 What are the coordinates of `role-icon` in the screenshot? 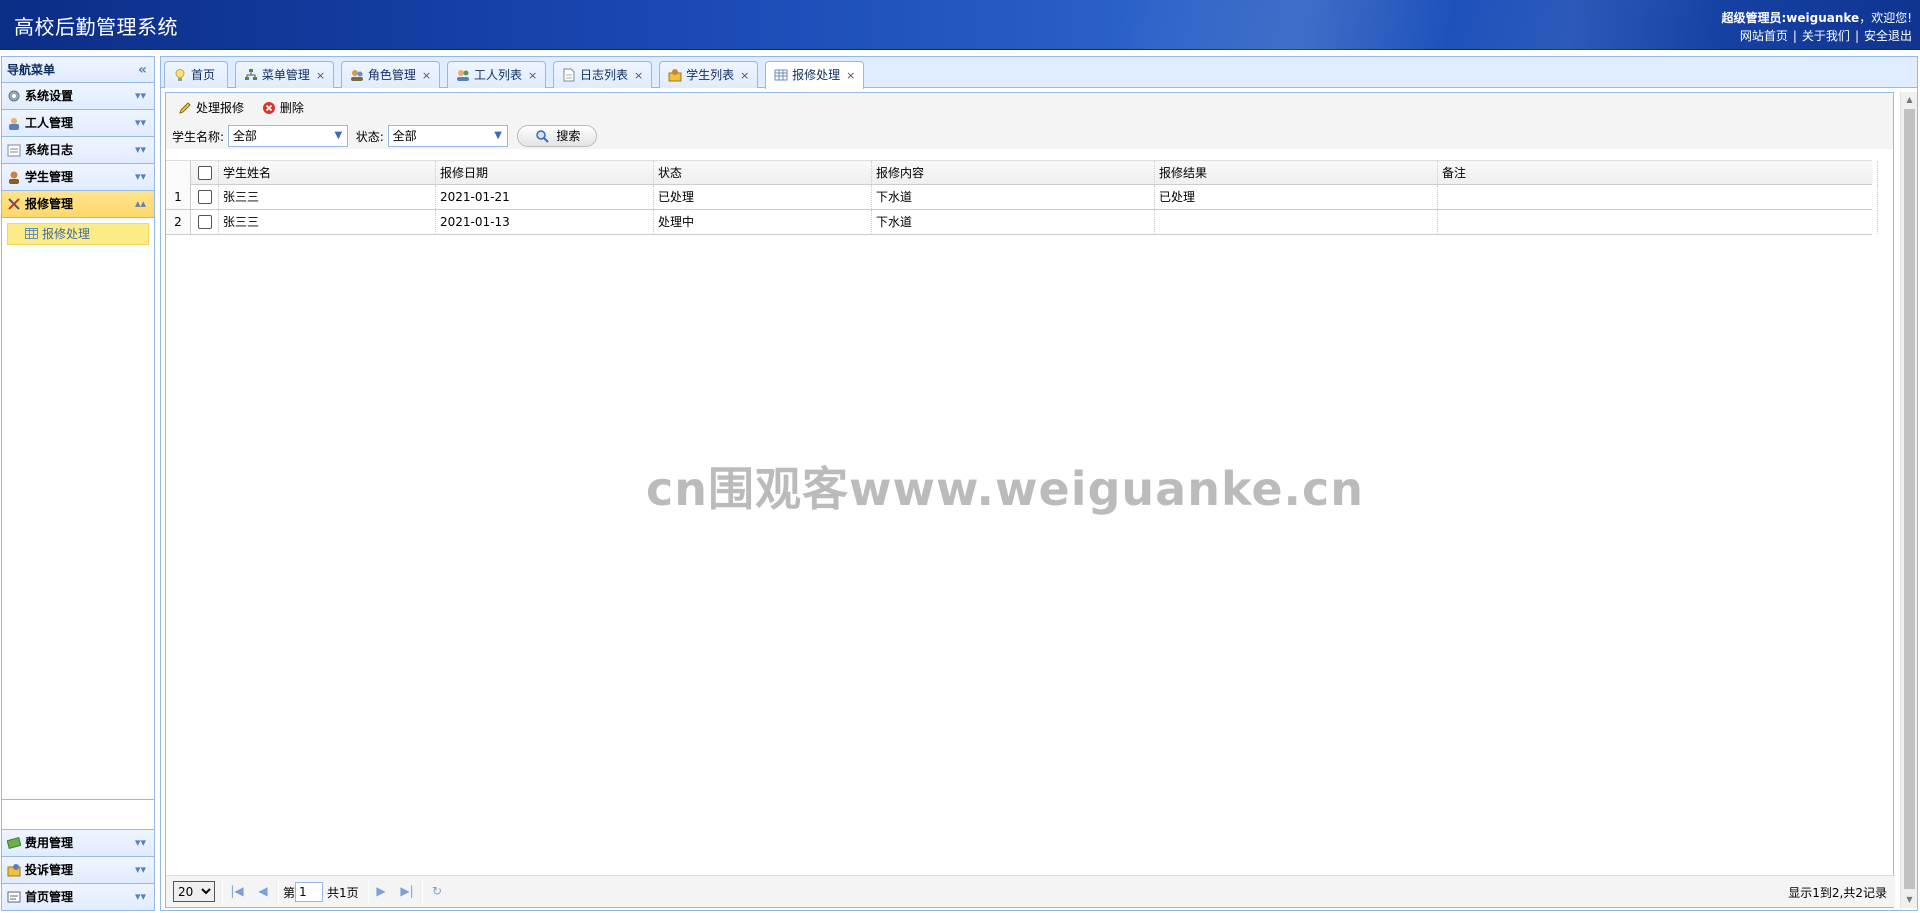 It's located at (356, 75).